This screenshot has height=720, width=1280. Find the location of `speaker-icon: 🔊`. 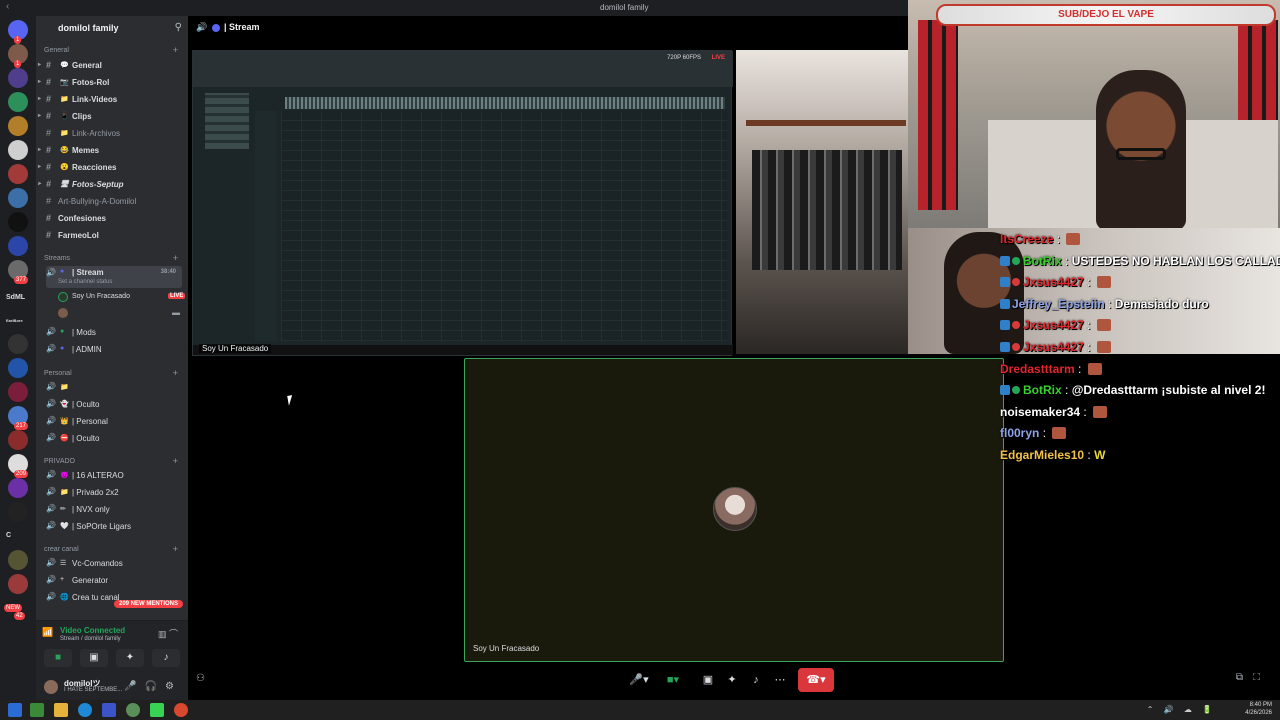

speaker-icon: 🔊 is located at coordinates (51, 596).